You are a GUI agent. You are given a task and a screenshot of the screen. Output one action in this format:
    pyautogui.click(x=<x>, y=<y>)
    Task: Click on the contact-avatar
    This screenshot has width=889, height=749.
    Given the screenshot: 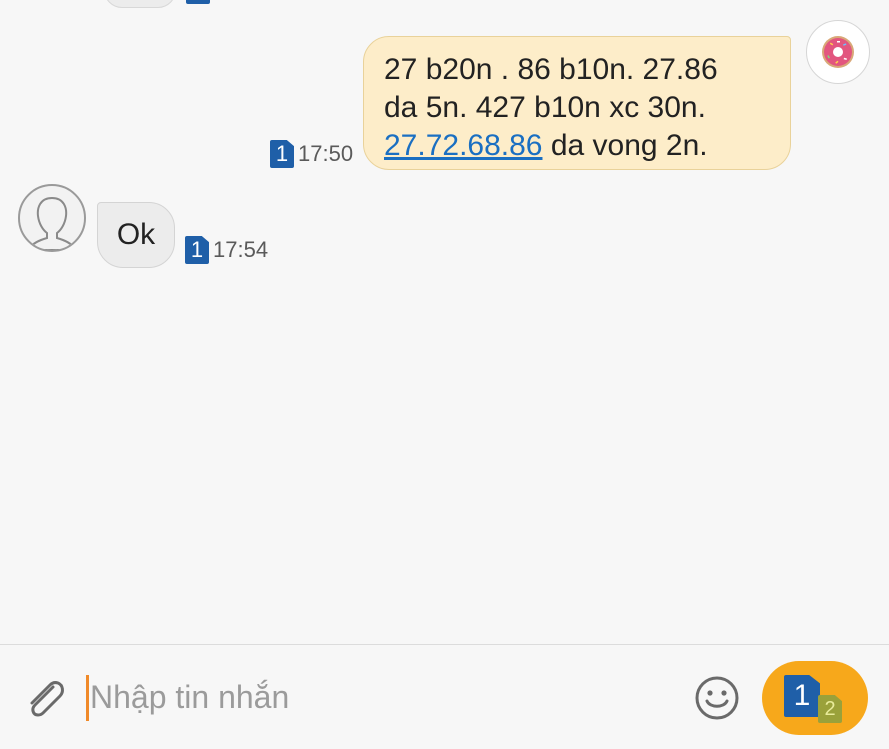 What is the action you would take?
    pyautogui.click(x=52, y=218)
    